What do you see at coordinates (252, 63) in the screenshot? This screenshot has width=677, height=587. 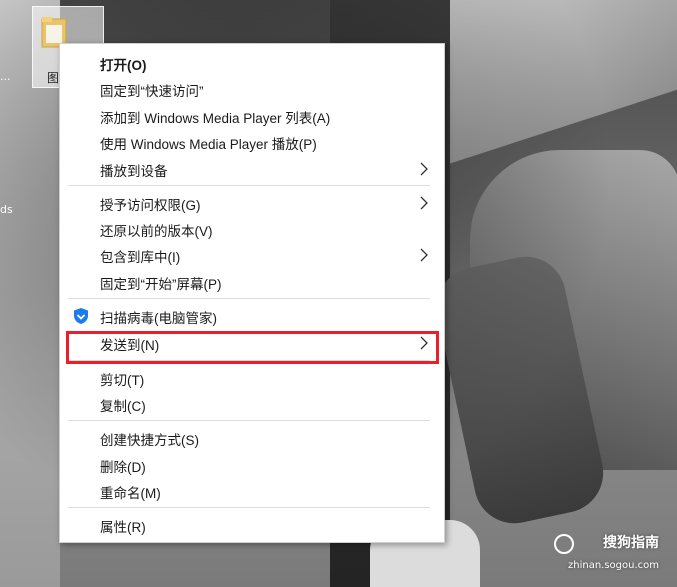 I see `menu-item-open: 打开(O)` at bounding box center [252, 63].